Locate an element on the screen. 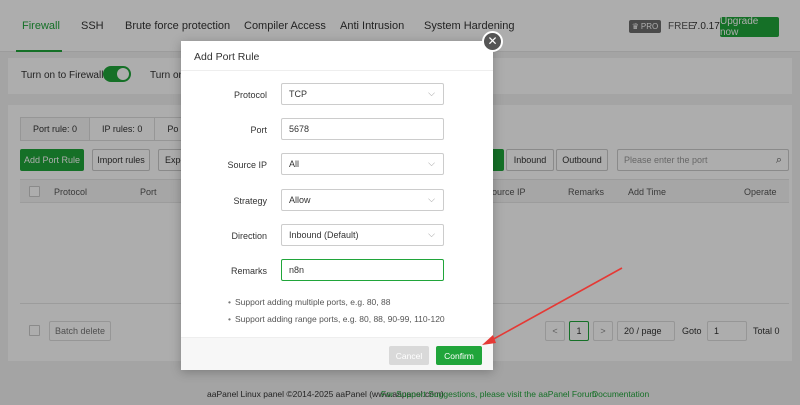 This screenshot has width=800, height=405. source-ip-value: All is located at coordinates (294, 164).